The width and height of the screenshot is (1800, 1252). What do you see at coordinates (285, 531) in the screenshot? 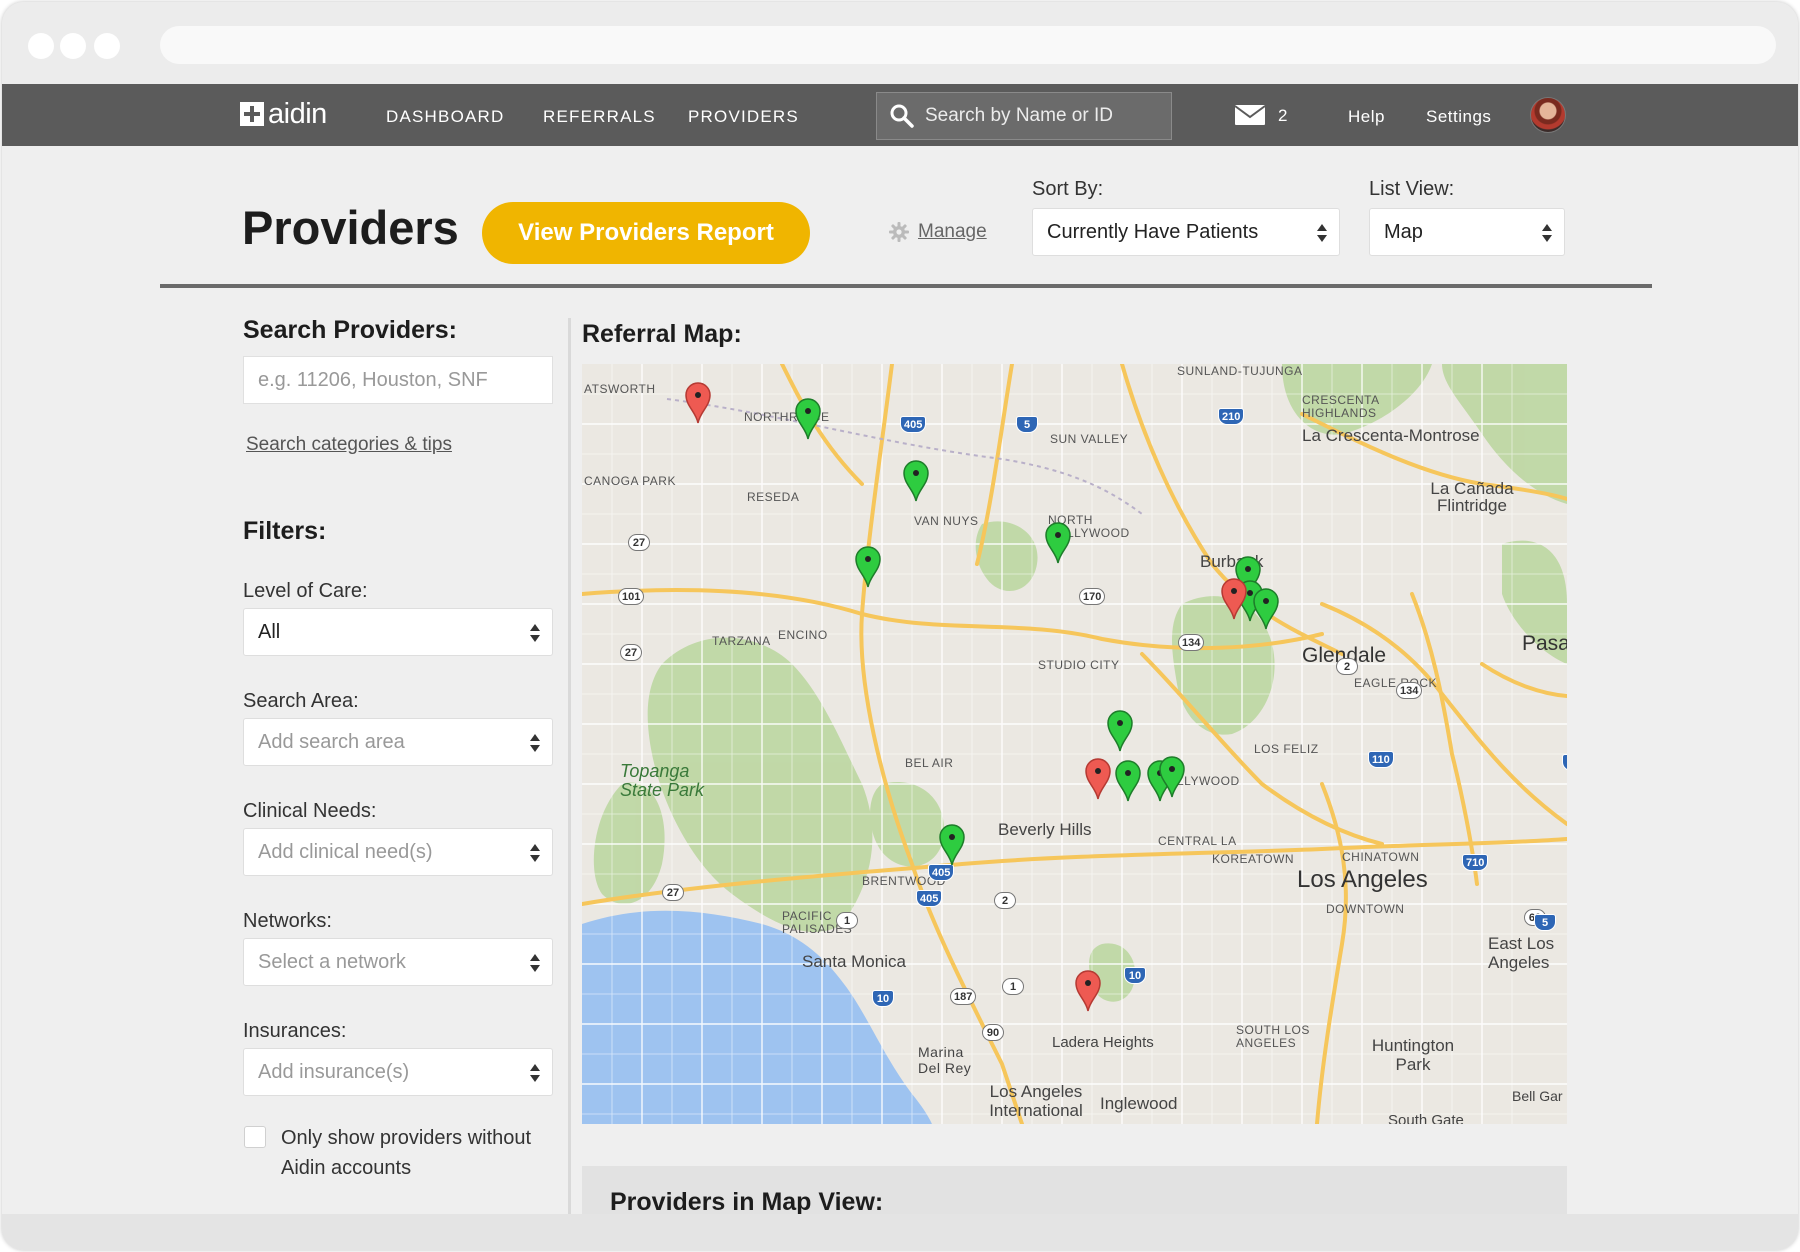
I see `filters-heading: Filters:` at bounding box center [285, 531].